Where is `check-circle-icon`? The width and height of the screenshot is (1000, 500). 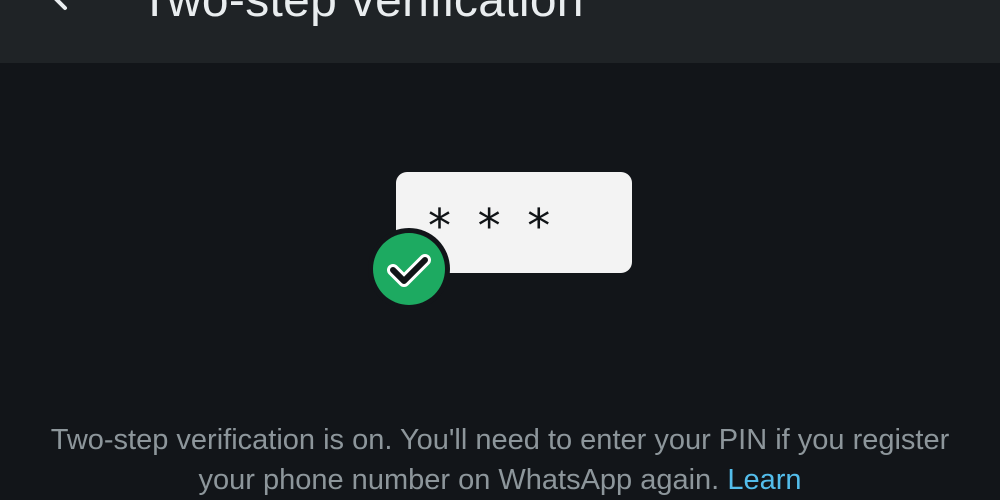 check-circle-icon is located at coordinates (409, 269).